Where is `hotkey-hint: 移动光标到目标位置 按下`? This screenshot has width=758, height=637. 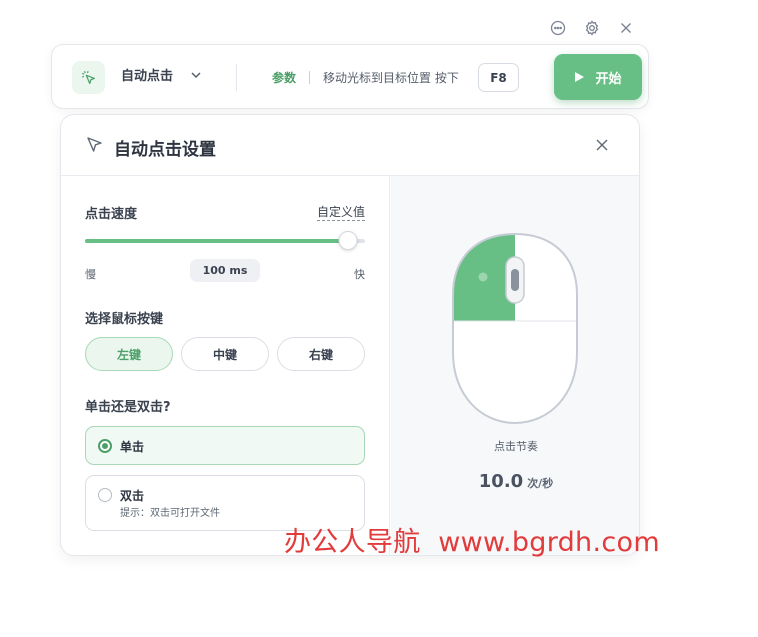 hotkey-hint: 移动光标到目标位置 按下 is located at coordinates (391, 78).